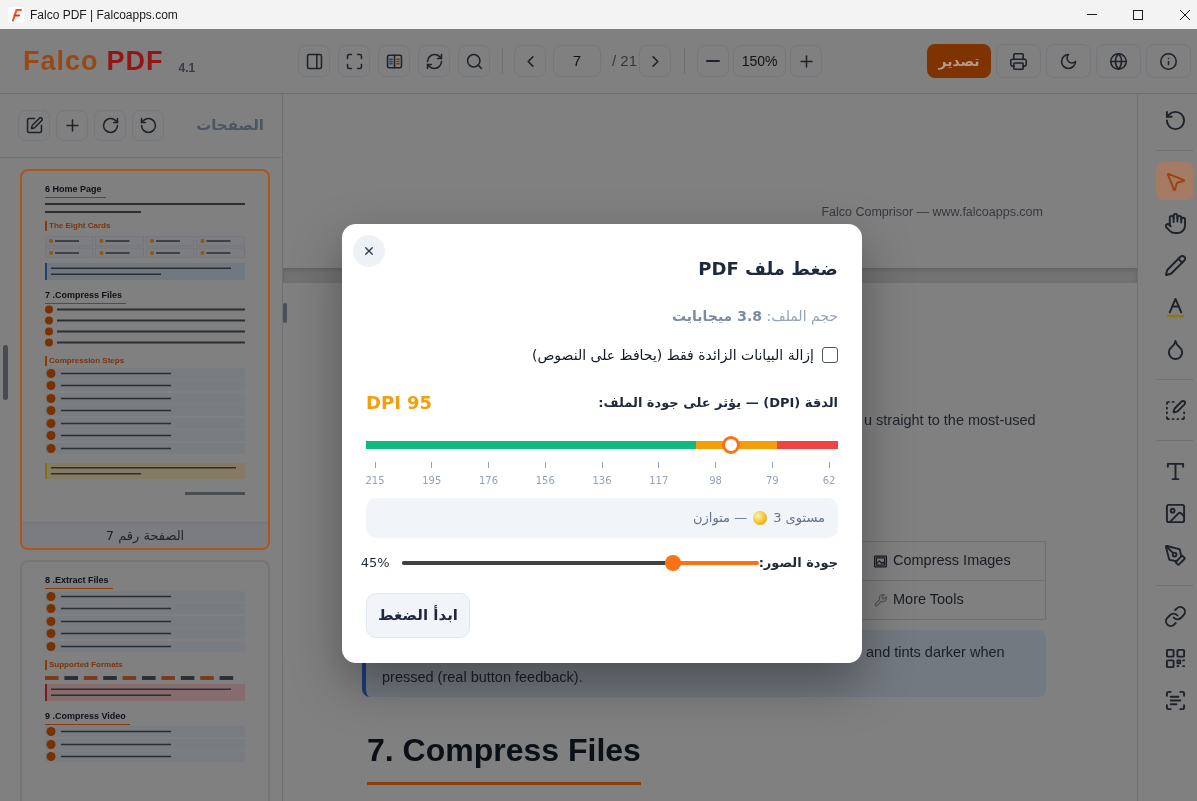  I want to click on start-compression-button: ابدأ الضغط, so click(418, 615).